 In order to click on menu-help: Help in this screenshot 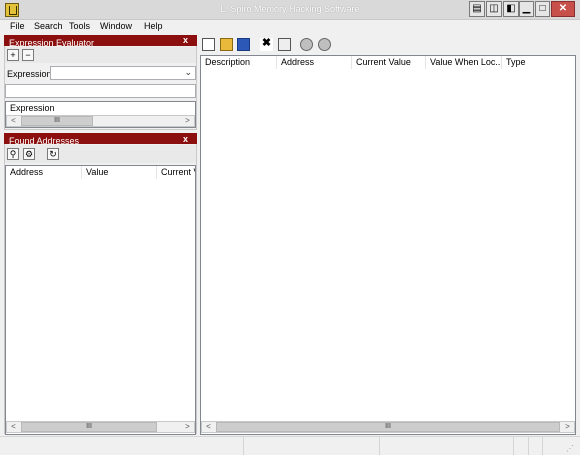, I will do `click(153, 26)`.